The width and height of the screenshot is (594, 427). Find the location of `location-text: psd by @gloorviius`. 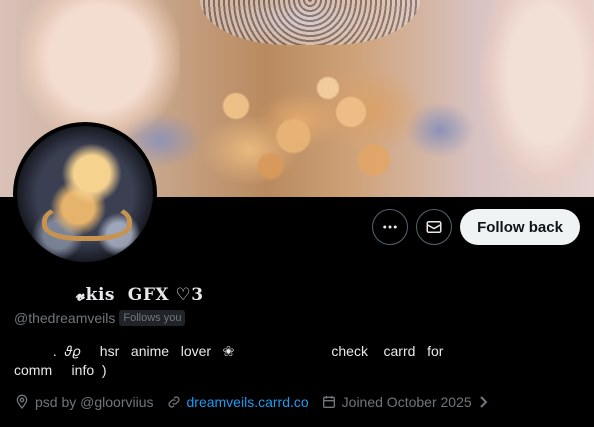

location-text: psd by @gloorviius is located at coordinates (94, 402).